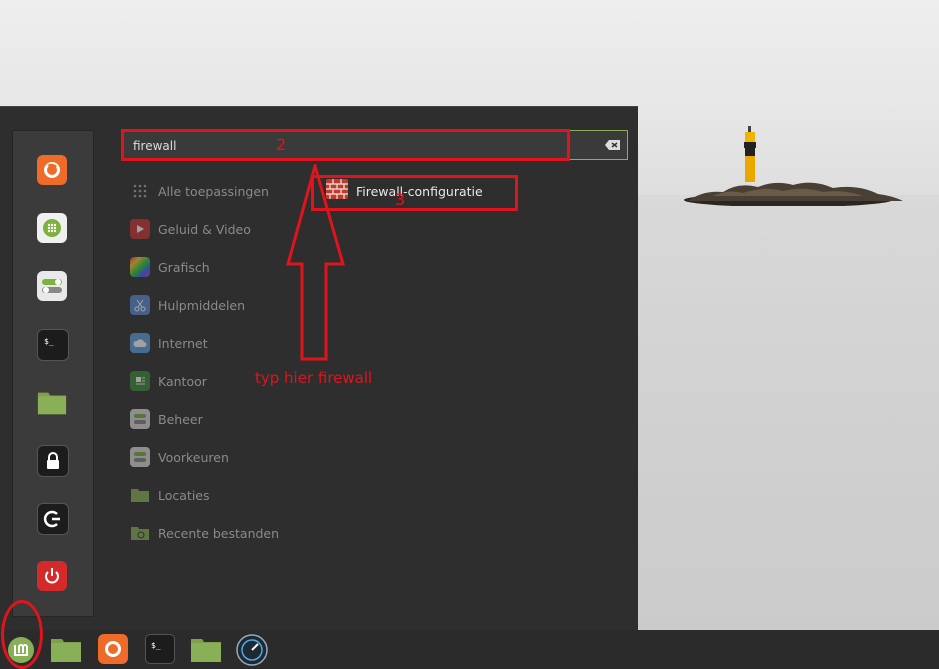 This screenshot has width=939, height=669. What do you see at coordinates (140, 533) in the screenshot?
I see `recent-folder-icon` at bounding box center [140, 533].